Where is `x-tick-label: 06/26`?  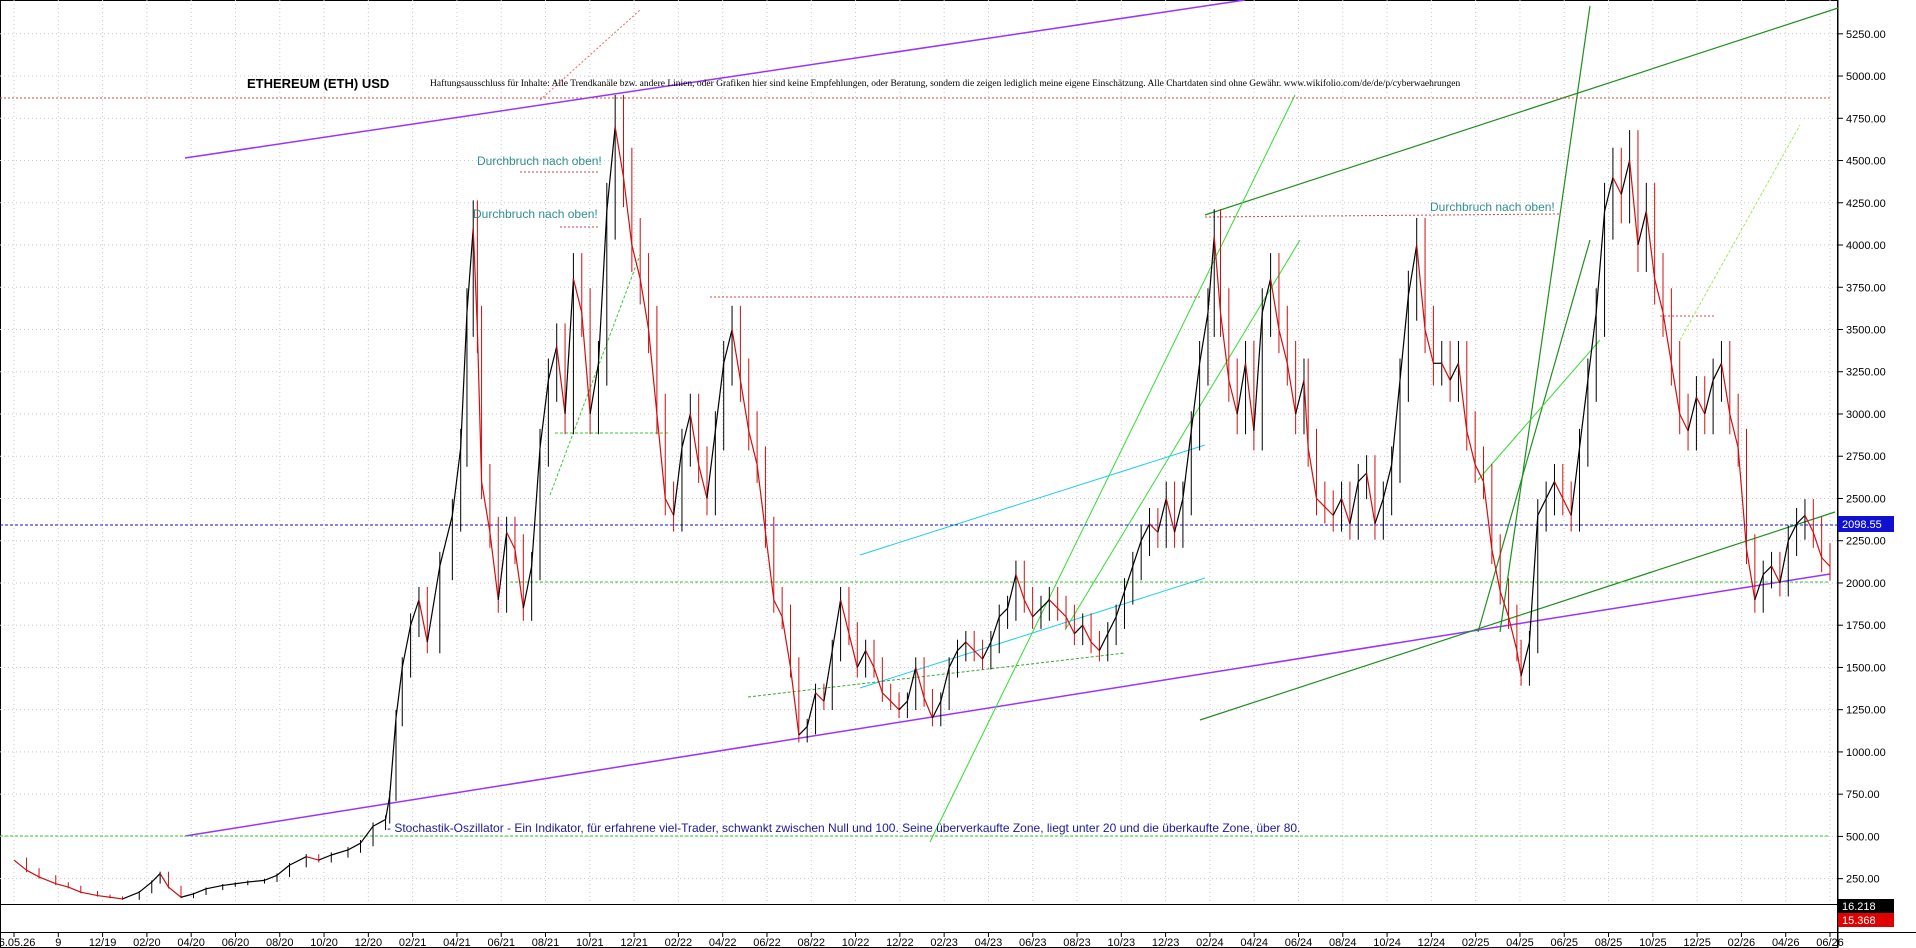
x-tick-label: 06/26 is located at coordinates (1830, 942).